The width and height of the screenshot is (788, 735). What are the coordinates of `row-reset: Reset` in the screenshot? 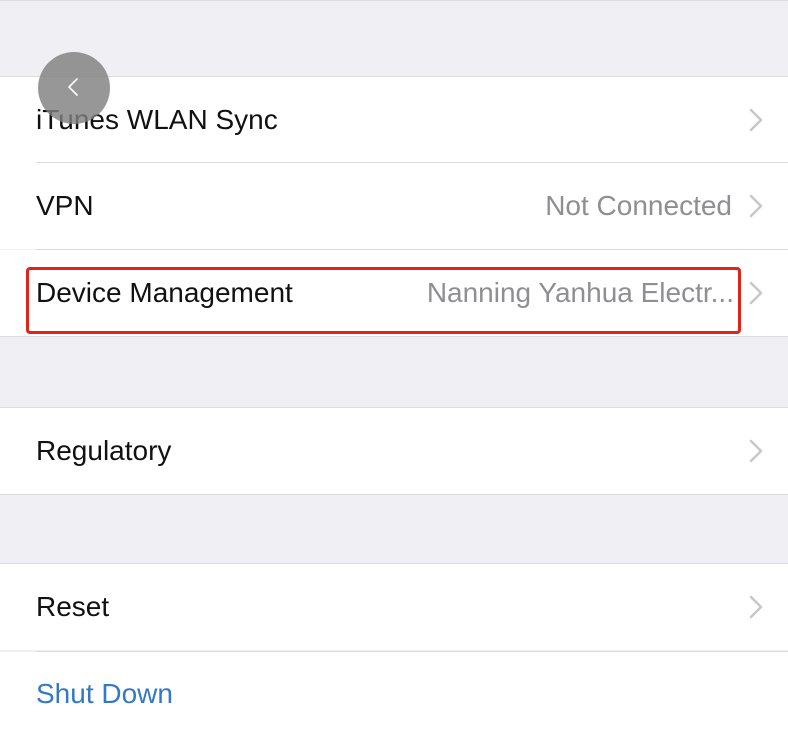 It's located at (394, 607).